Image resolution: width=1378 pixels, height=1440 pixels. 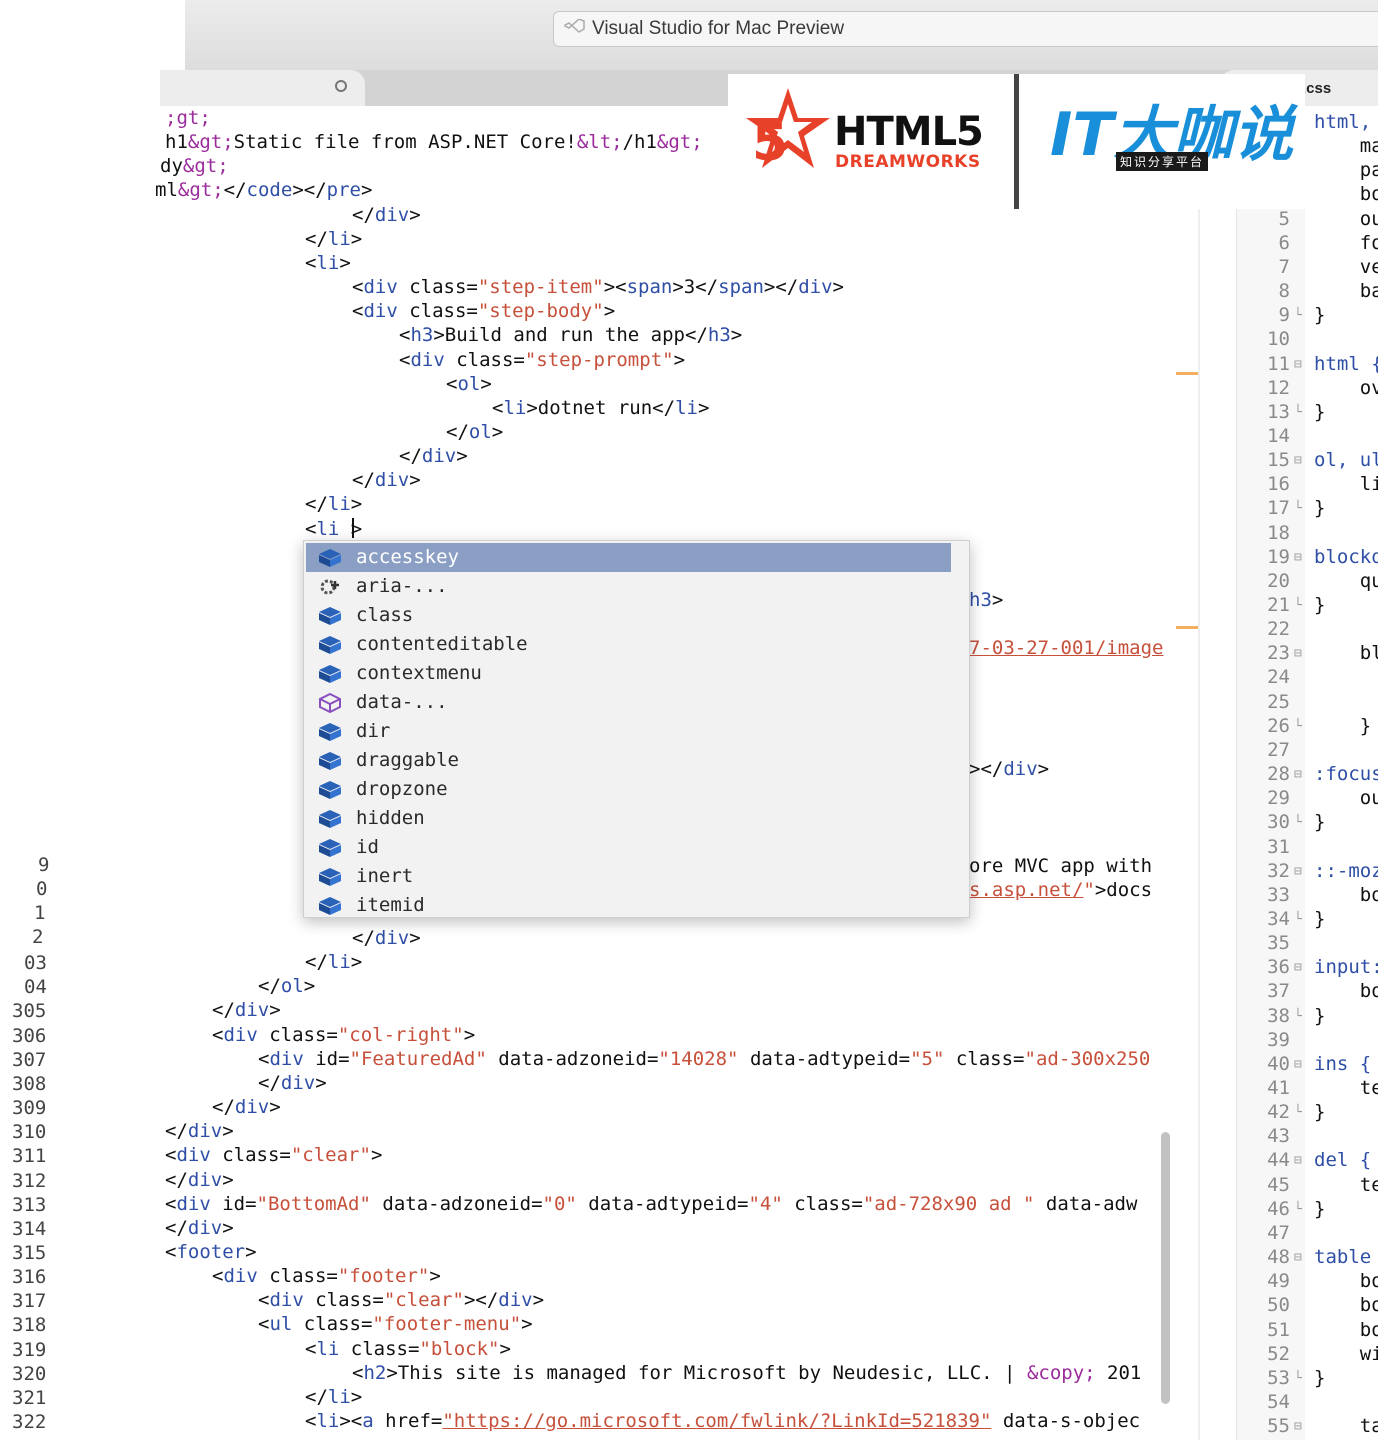 I want to click on completion-item: dropzone, so click(x=628, y=789).